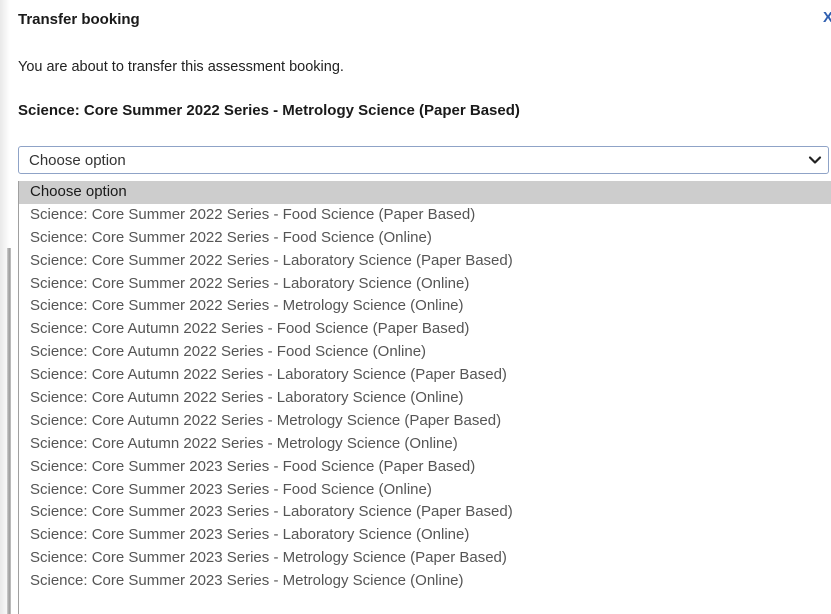 The height and width of the screenshot is (614, 831). What do you see at coordinates (423, 160) in the screenshot?
I see `transfer-option-select: Choose option` at bounding box center [423, 160].